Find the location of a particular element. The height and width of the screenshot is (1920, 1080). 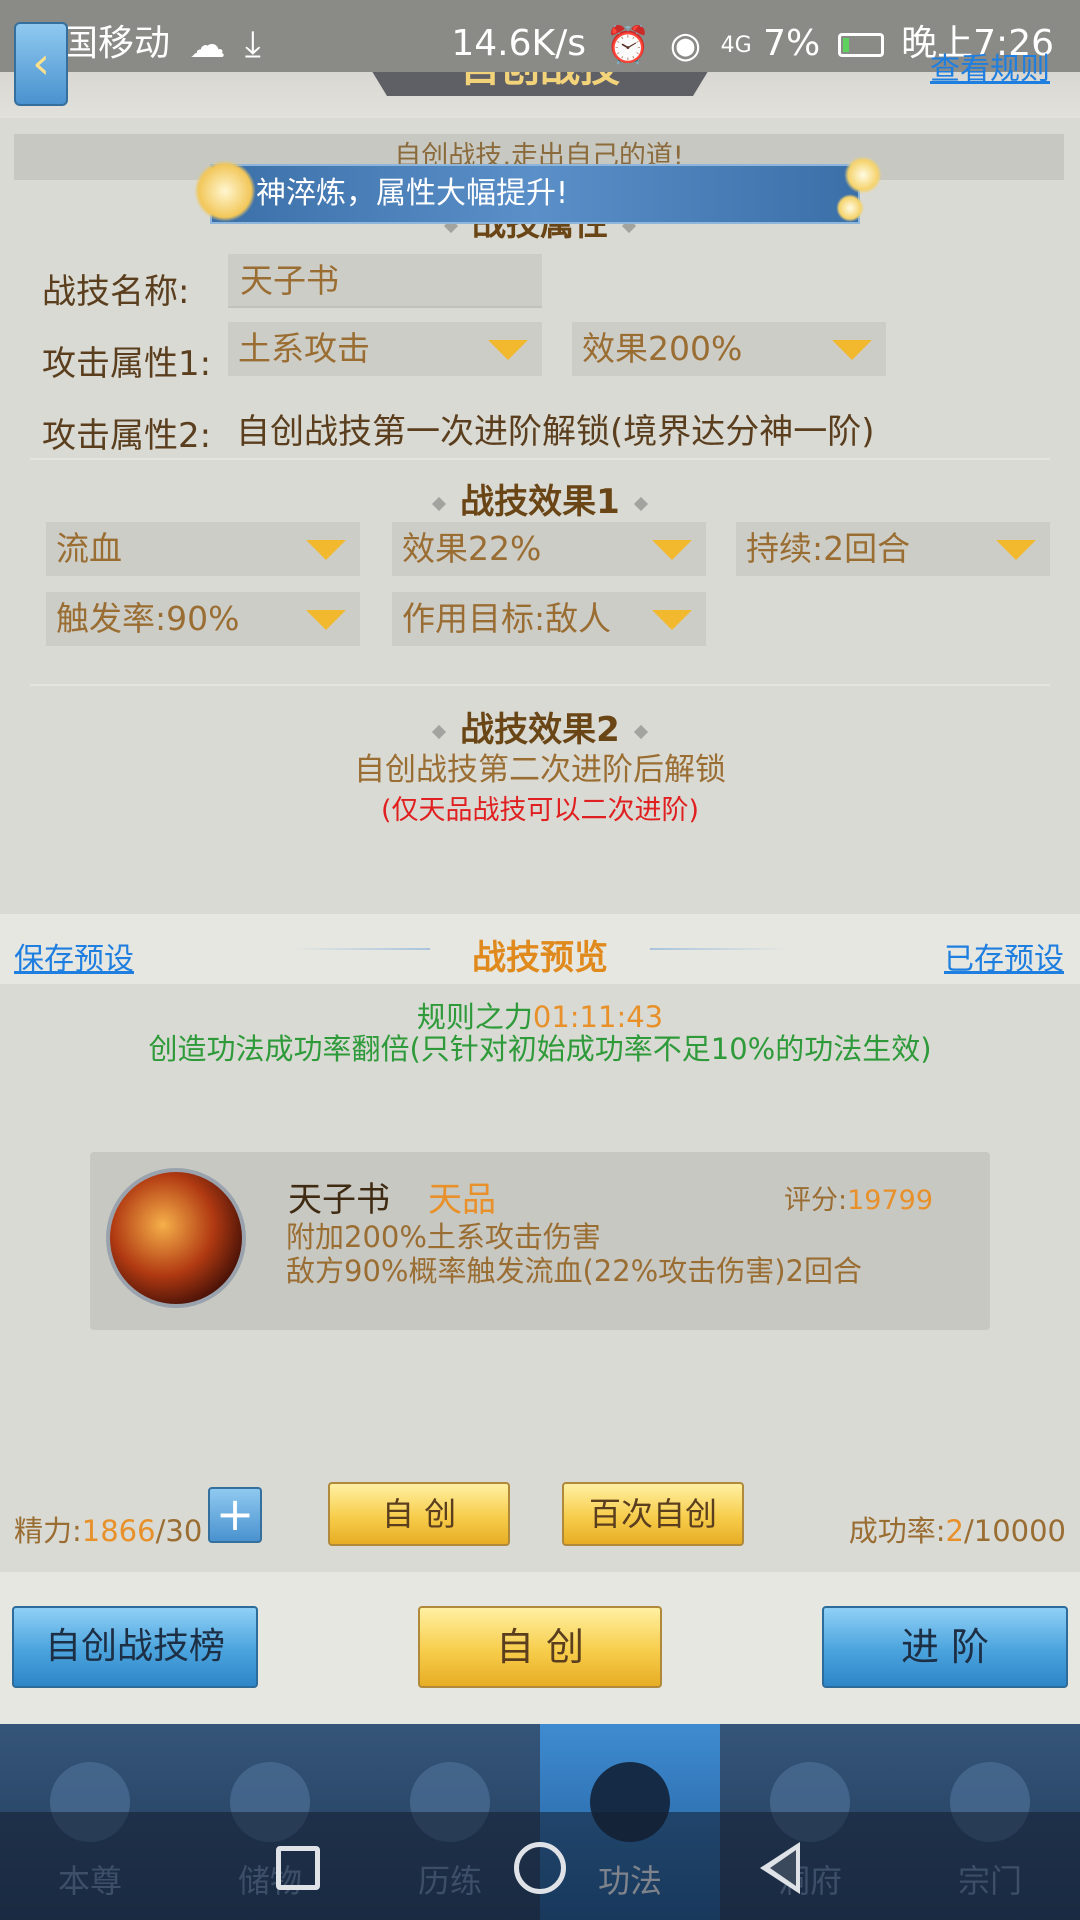

add-energy-button: + is located at coordinates (235, 1515).